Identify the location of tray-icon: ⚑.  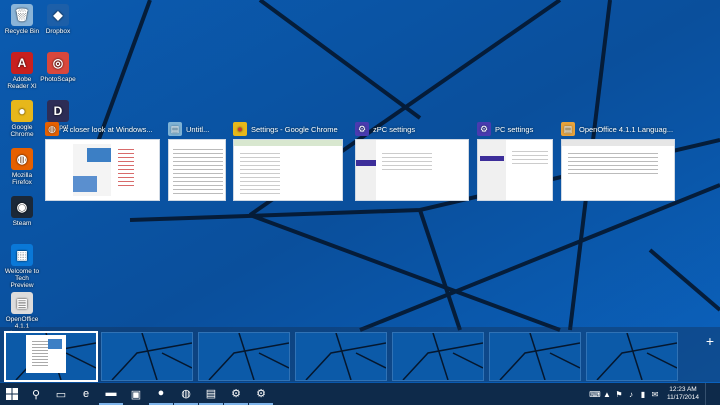
(619, 394).